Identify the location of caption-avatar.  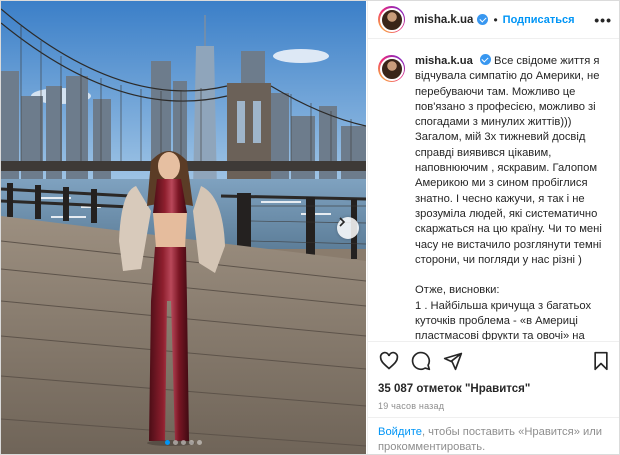
(391, 68).